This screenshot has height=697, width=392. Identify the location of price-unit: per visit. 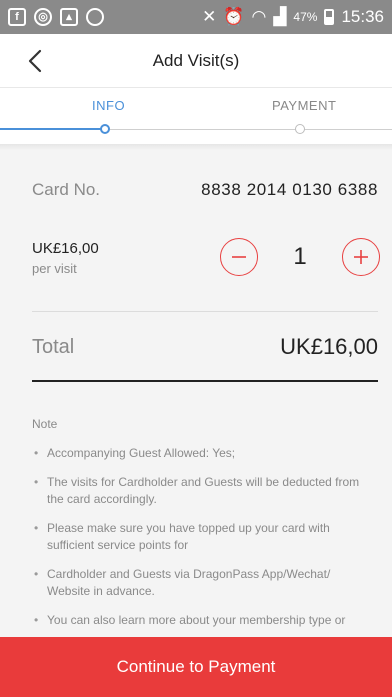
(54, 268).